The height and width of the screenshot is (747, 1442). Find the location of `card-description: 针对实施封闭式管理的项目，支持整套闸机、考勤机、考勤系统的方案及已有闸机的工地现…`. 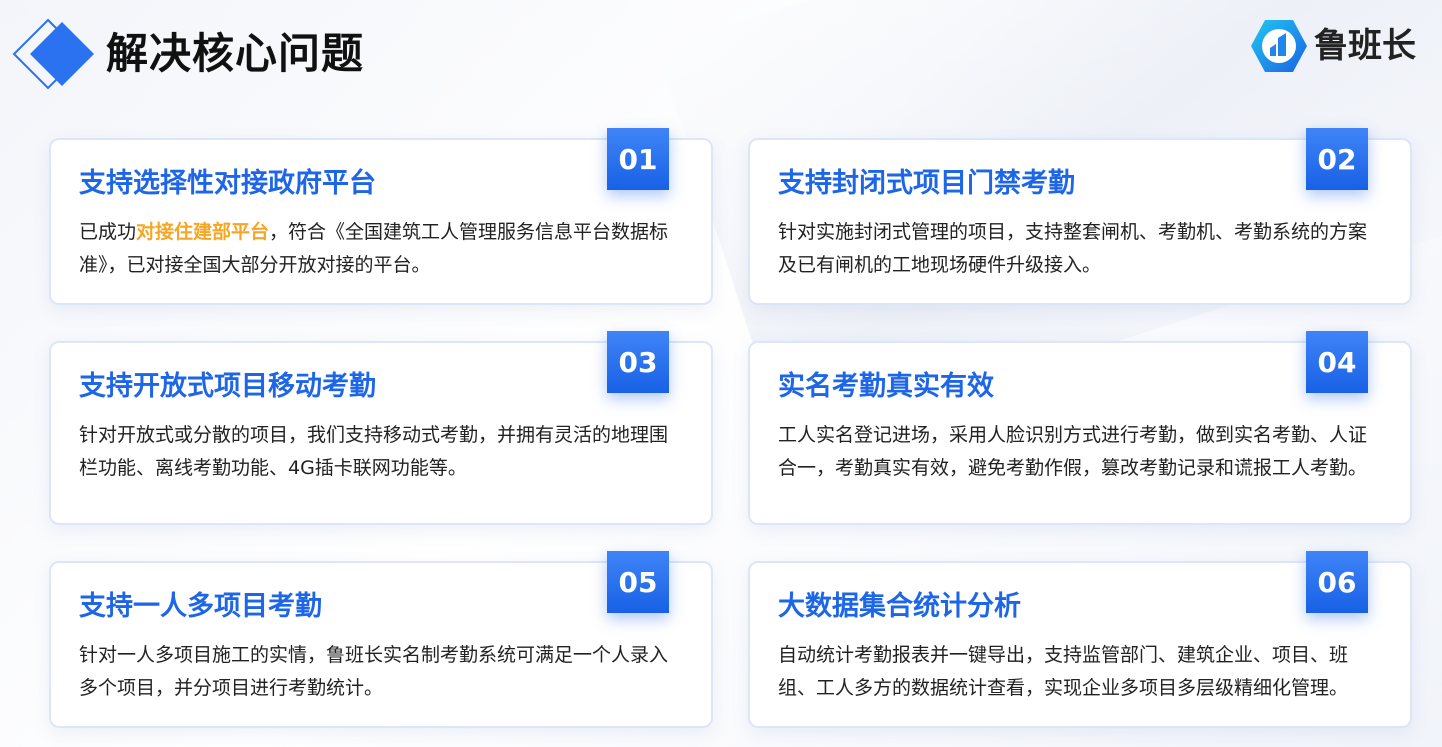

card-description: 针对实施封闭式管理的项目，支持整套闸机、考勤机、考勤系统的方案及已有闸机的工地现… is located at coordinates (1073, 248).